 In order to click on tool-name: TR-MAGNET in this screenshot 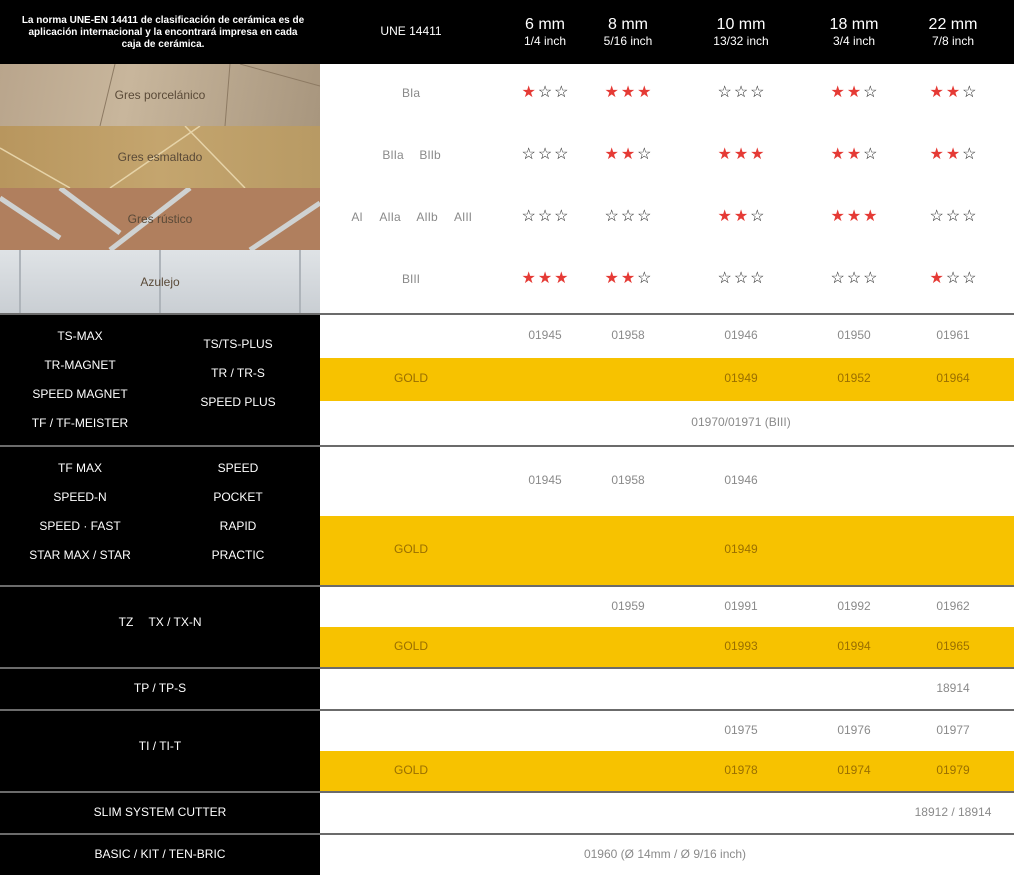, I will do `click(80, 365)`.